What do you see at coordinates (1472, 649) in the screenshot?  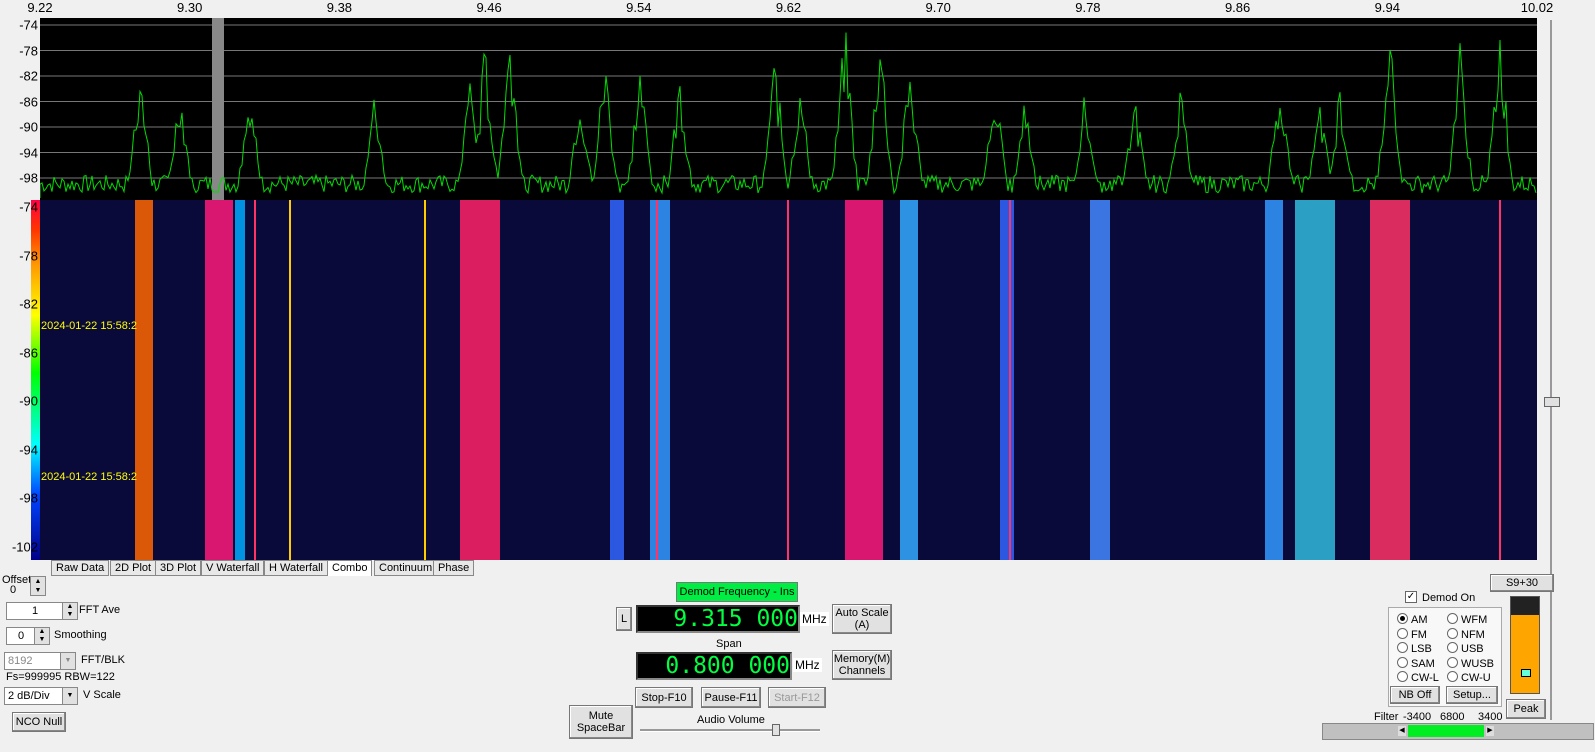 I see `mode-label: USB` at bounding box center [1472, 649].